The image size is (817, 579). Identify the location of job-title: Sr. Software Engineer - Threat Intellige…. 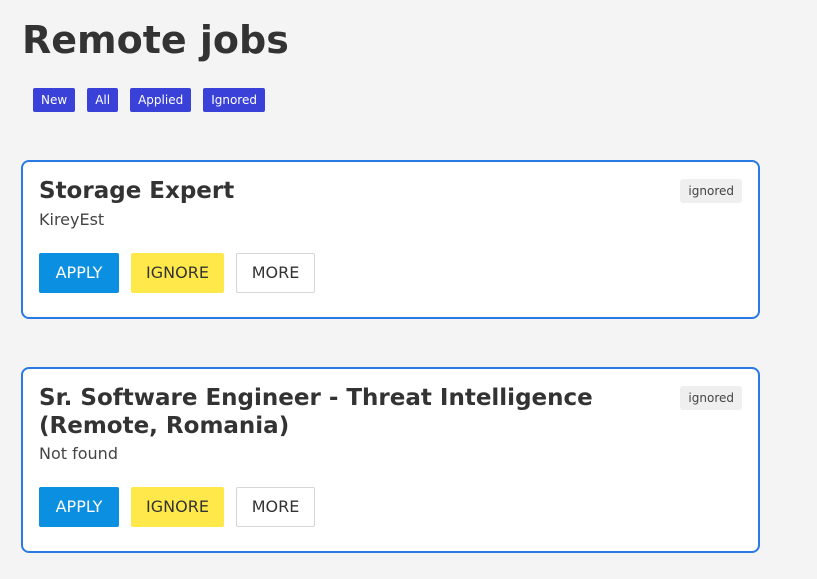
(316, 412).